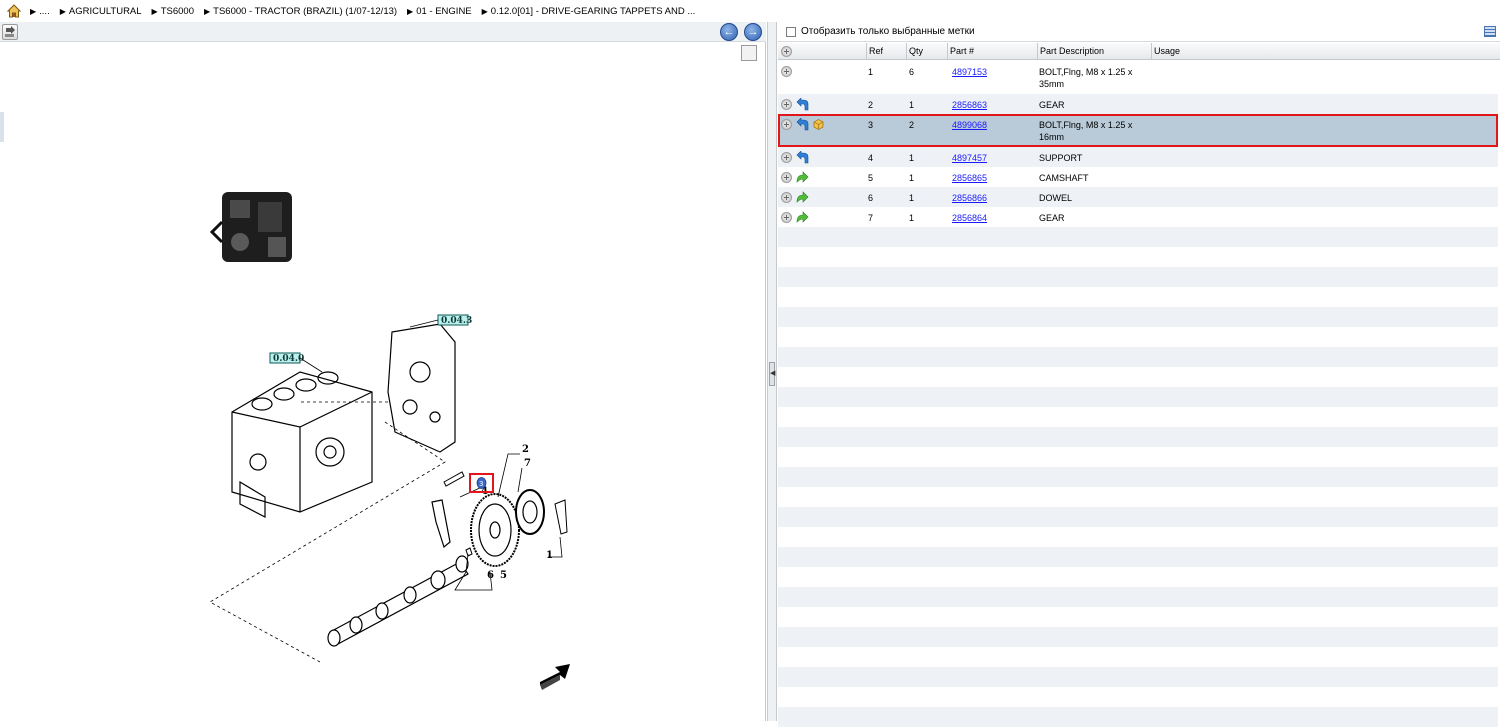 The image size is (1500, 727). Describe the element at coordinates (296, 362) in the screenshot. I see `callout-0-04-0: 0.04.0` at that location.